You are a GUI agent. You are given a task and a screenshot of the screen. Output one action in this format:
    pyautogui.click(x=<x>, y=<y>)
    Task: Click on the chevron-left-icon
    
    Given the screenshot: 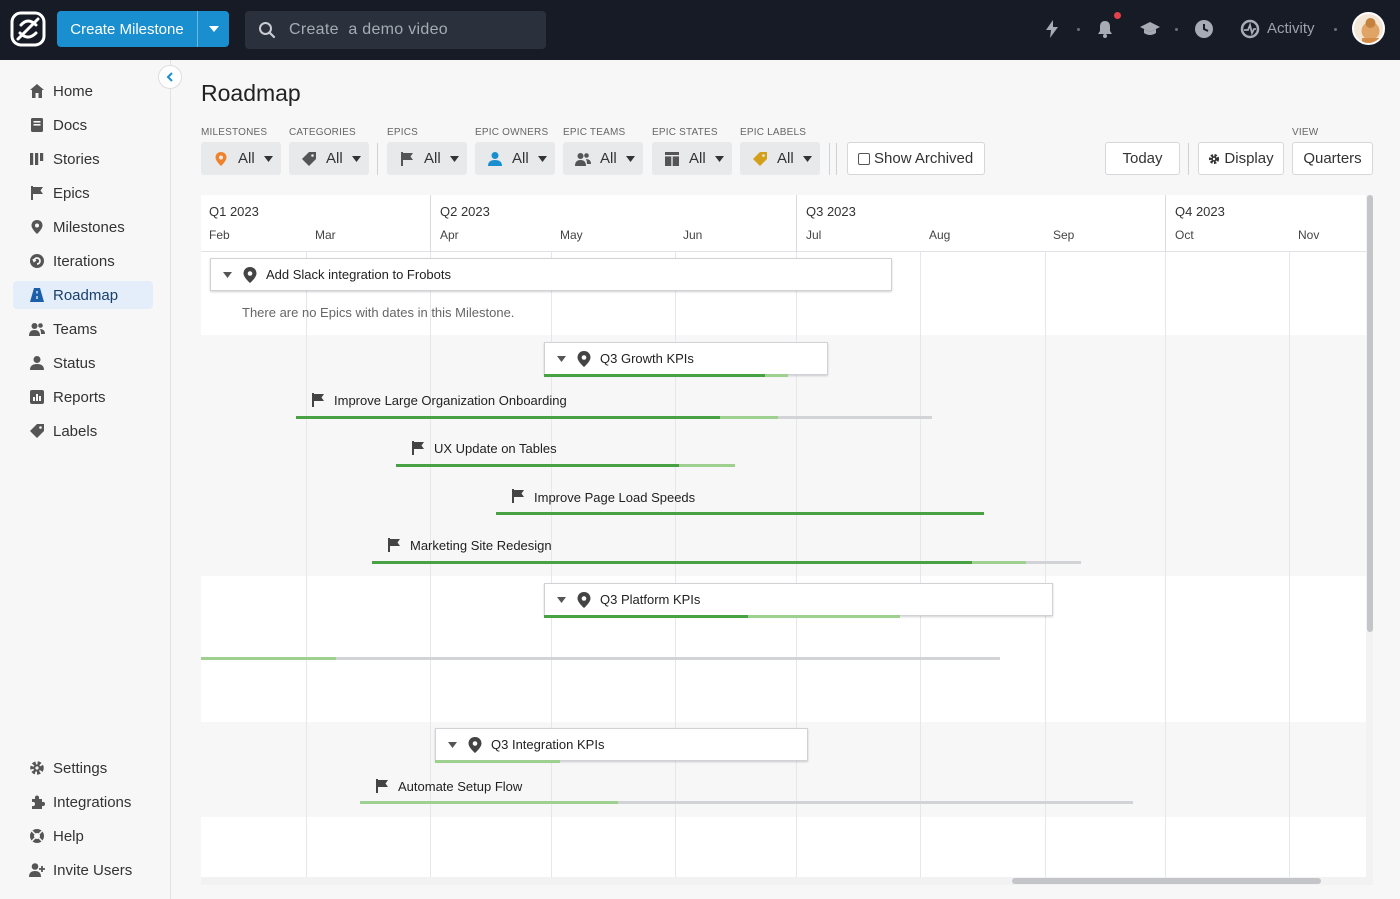 What is the action you would take?
    pyautogui.click(x=169, y=77)
    